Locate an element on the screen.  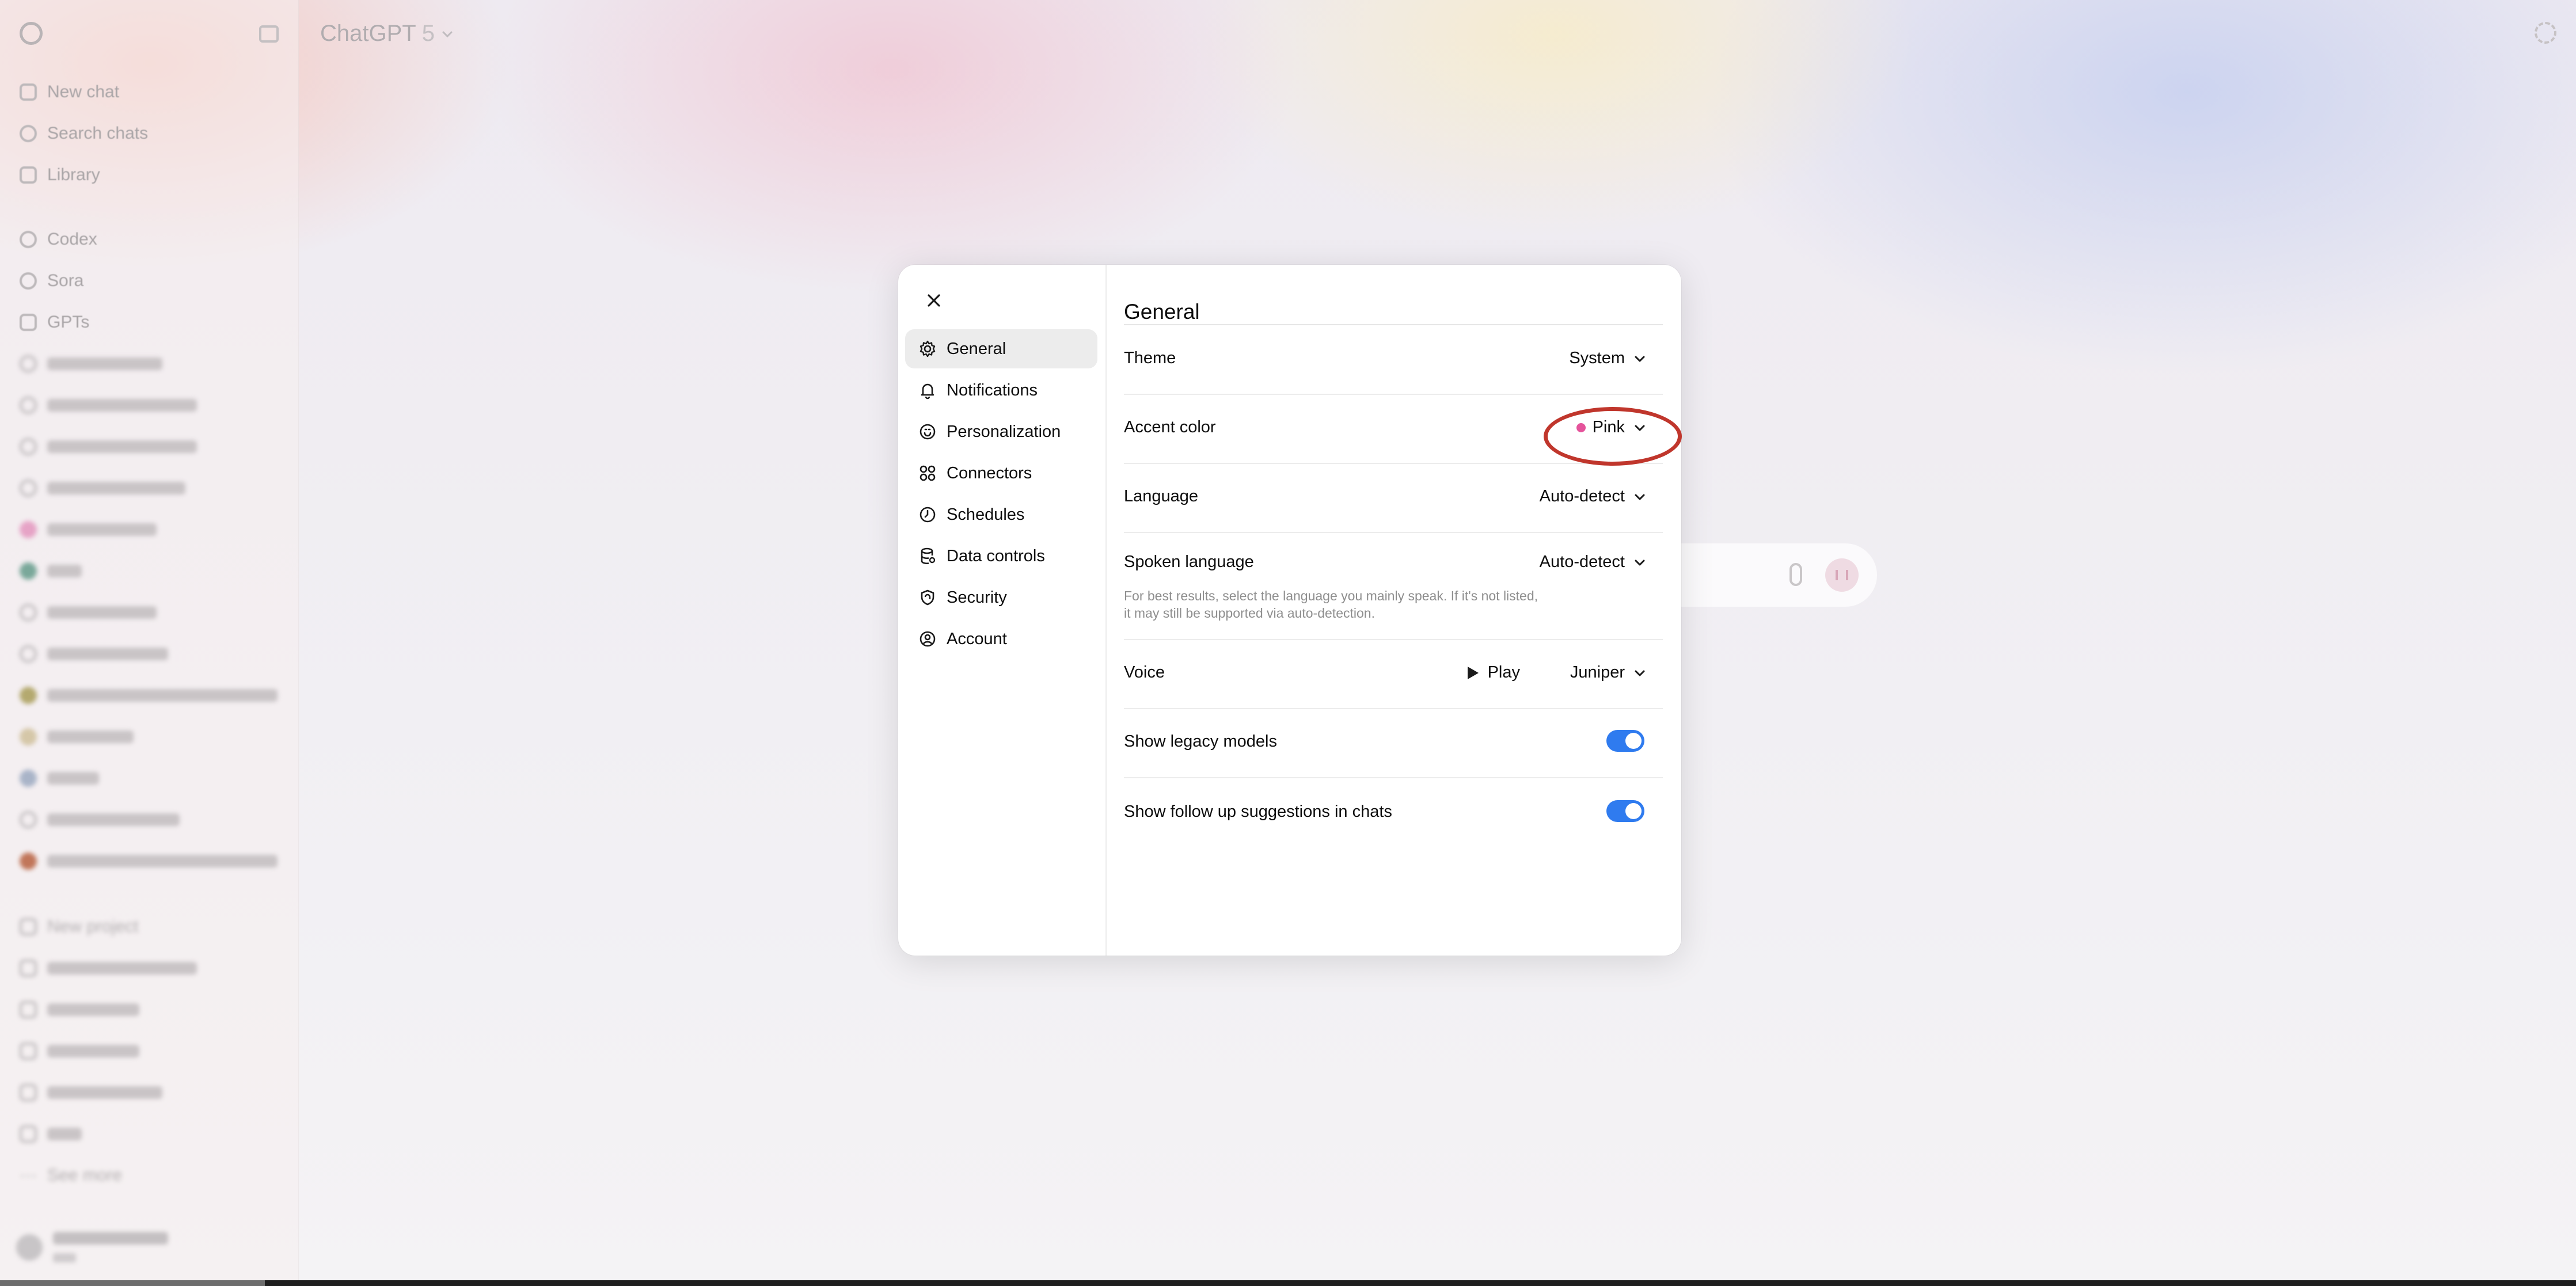
microphone-icon is located at coordinates (1795, 574).